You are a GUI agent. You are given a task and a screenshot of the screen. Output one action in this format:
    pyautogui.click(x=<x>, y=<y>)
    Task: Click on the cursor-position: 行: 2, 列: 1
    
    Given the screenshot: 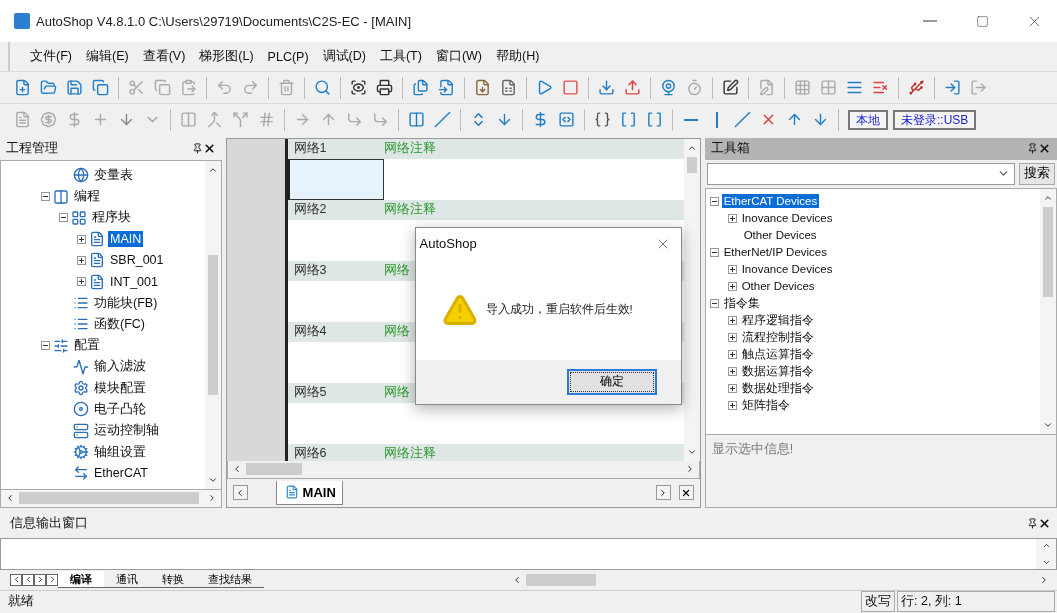 What is the action you would take?
    pyautogui.click(x=976, y=602)
    